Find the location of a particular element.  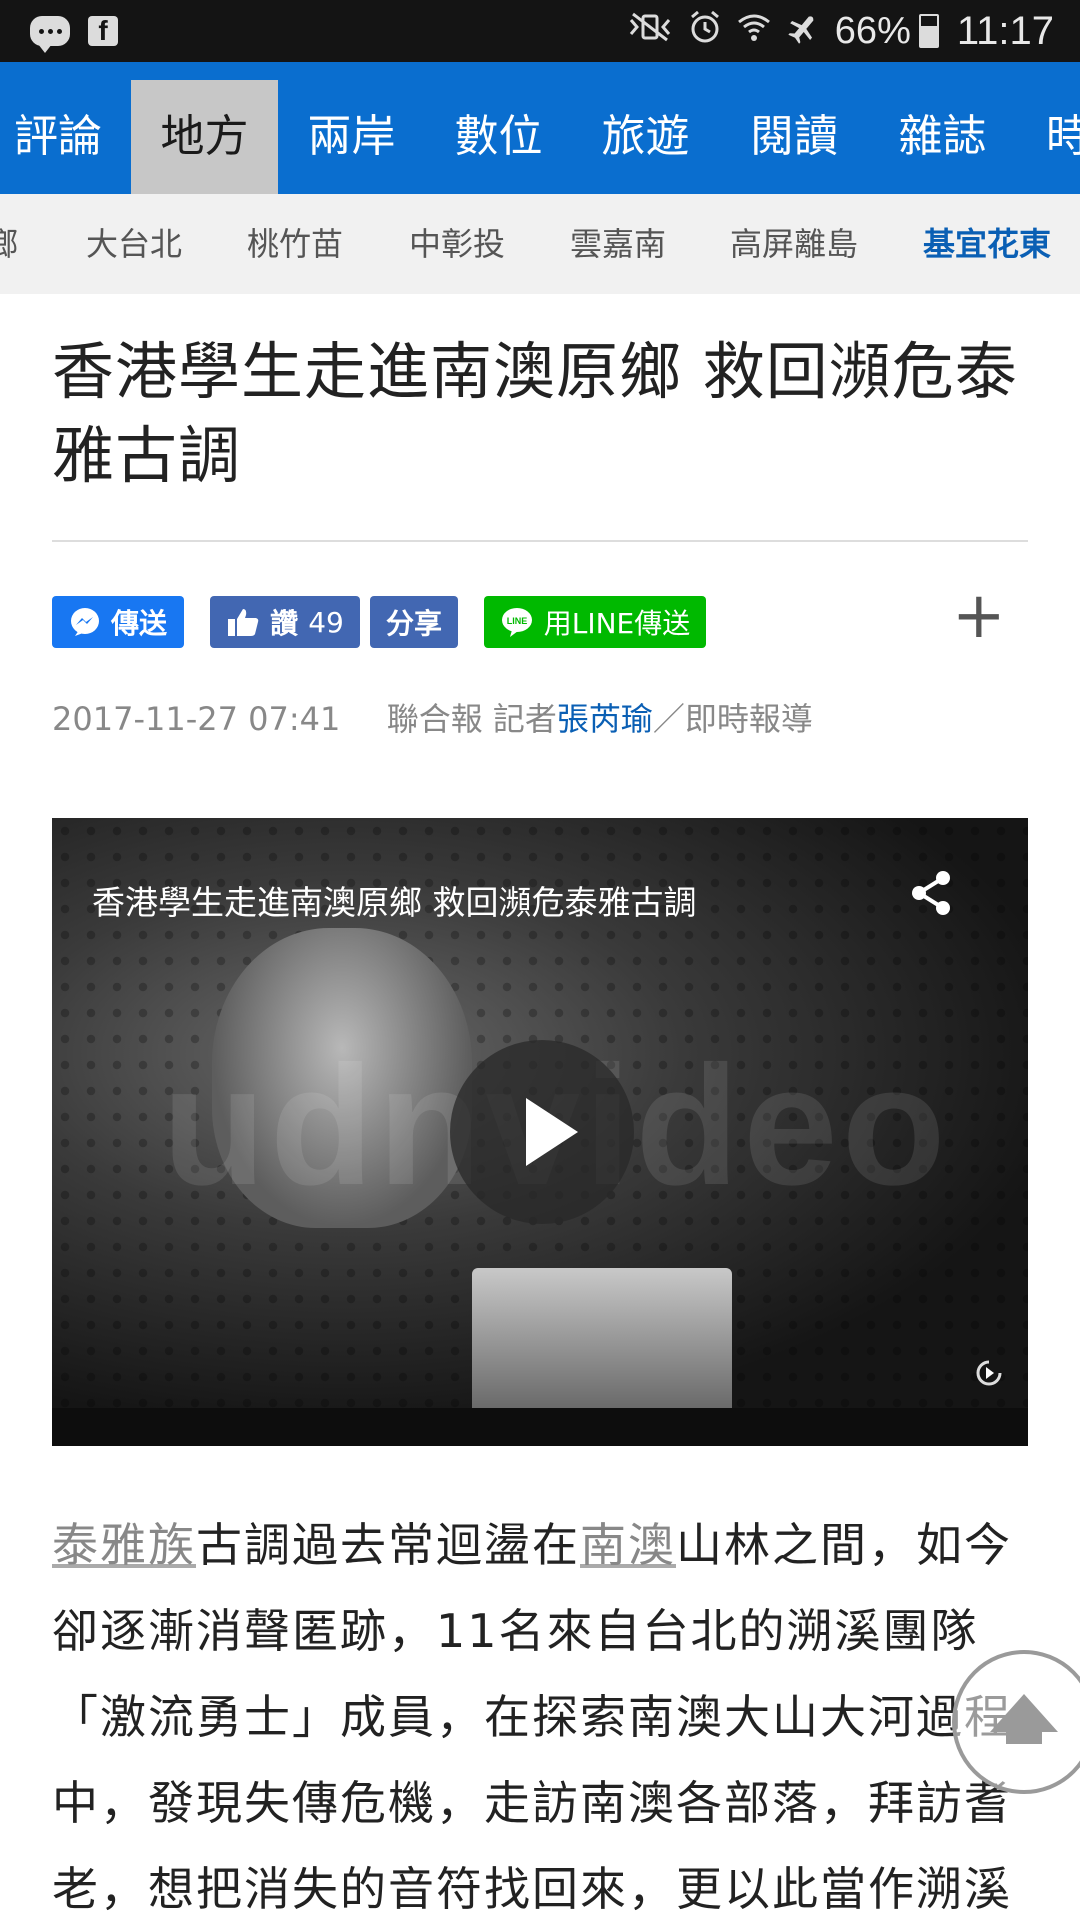

messenger-send-button: 傳送 is located at coordinates (118, 622).